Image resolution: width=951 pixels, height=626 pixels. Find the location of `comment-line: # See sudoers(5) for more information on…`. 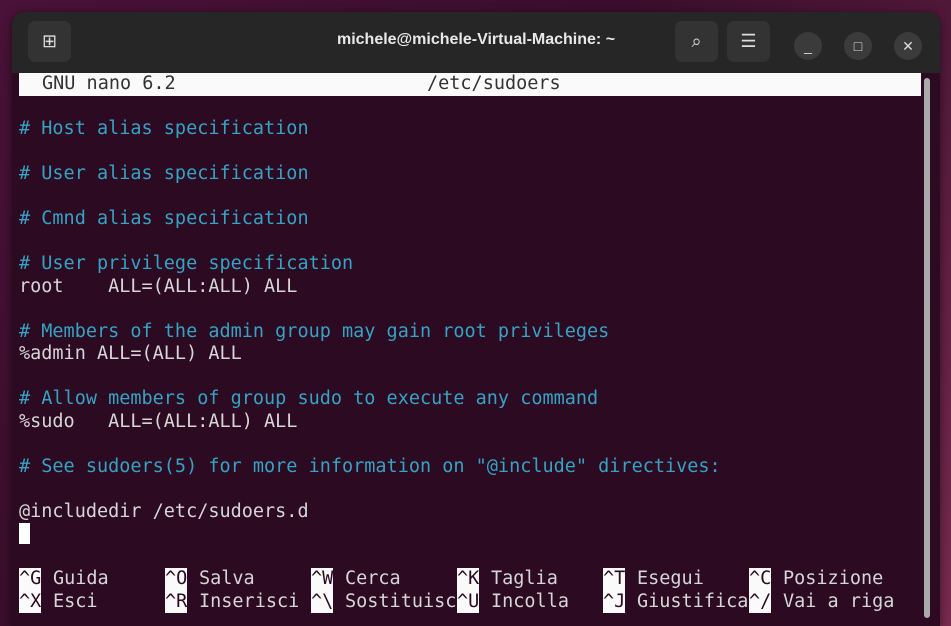

comment-line: # See sudoers(5) for more information on… is located at coordinates (370, 466).